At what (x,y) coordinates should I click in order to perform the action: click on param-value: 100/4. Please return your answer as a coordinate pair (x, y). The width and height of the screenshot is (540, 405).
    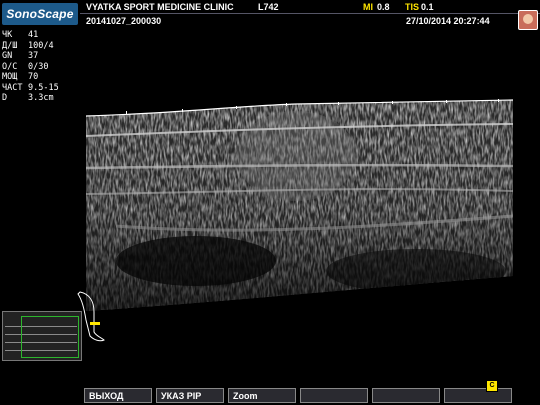
    Looking at the image, I should click on (41, 45).